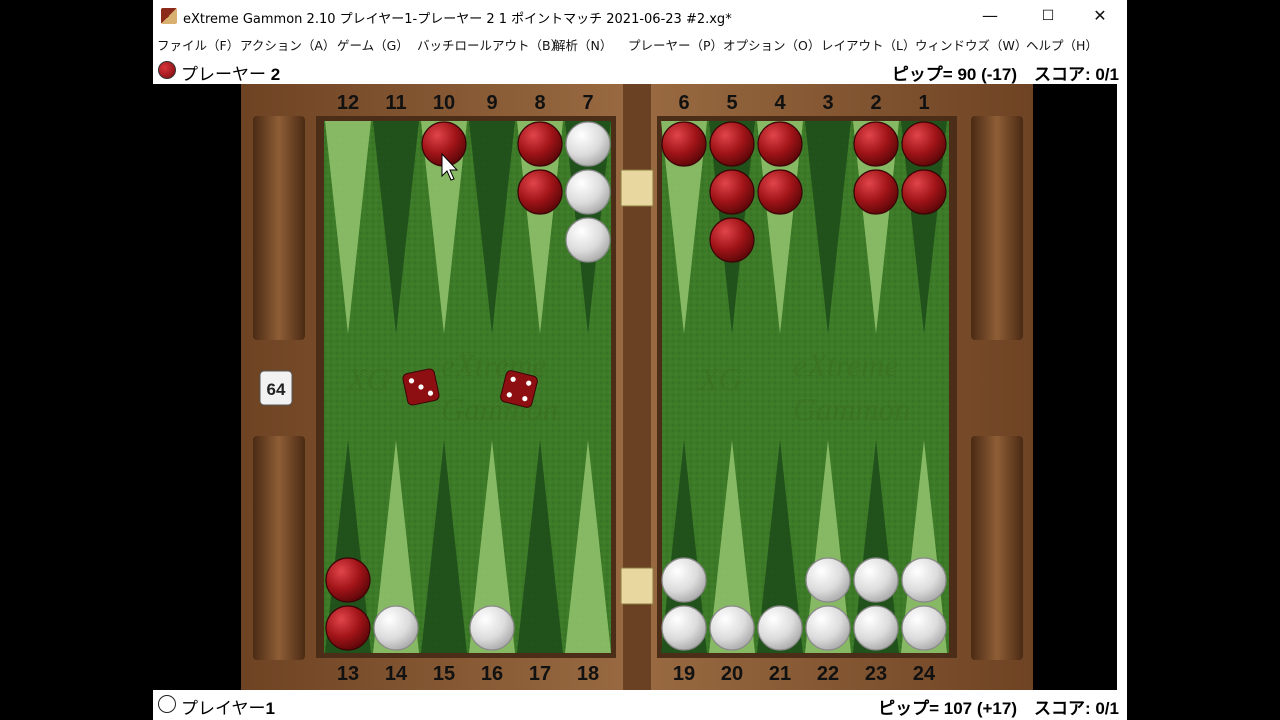 This screenshot has width=1280, height=720. Describe the element at coordinates (1100, 16) in the screenshot. I see `close-button: ✕` at that location.